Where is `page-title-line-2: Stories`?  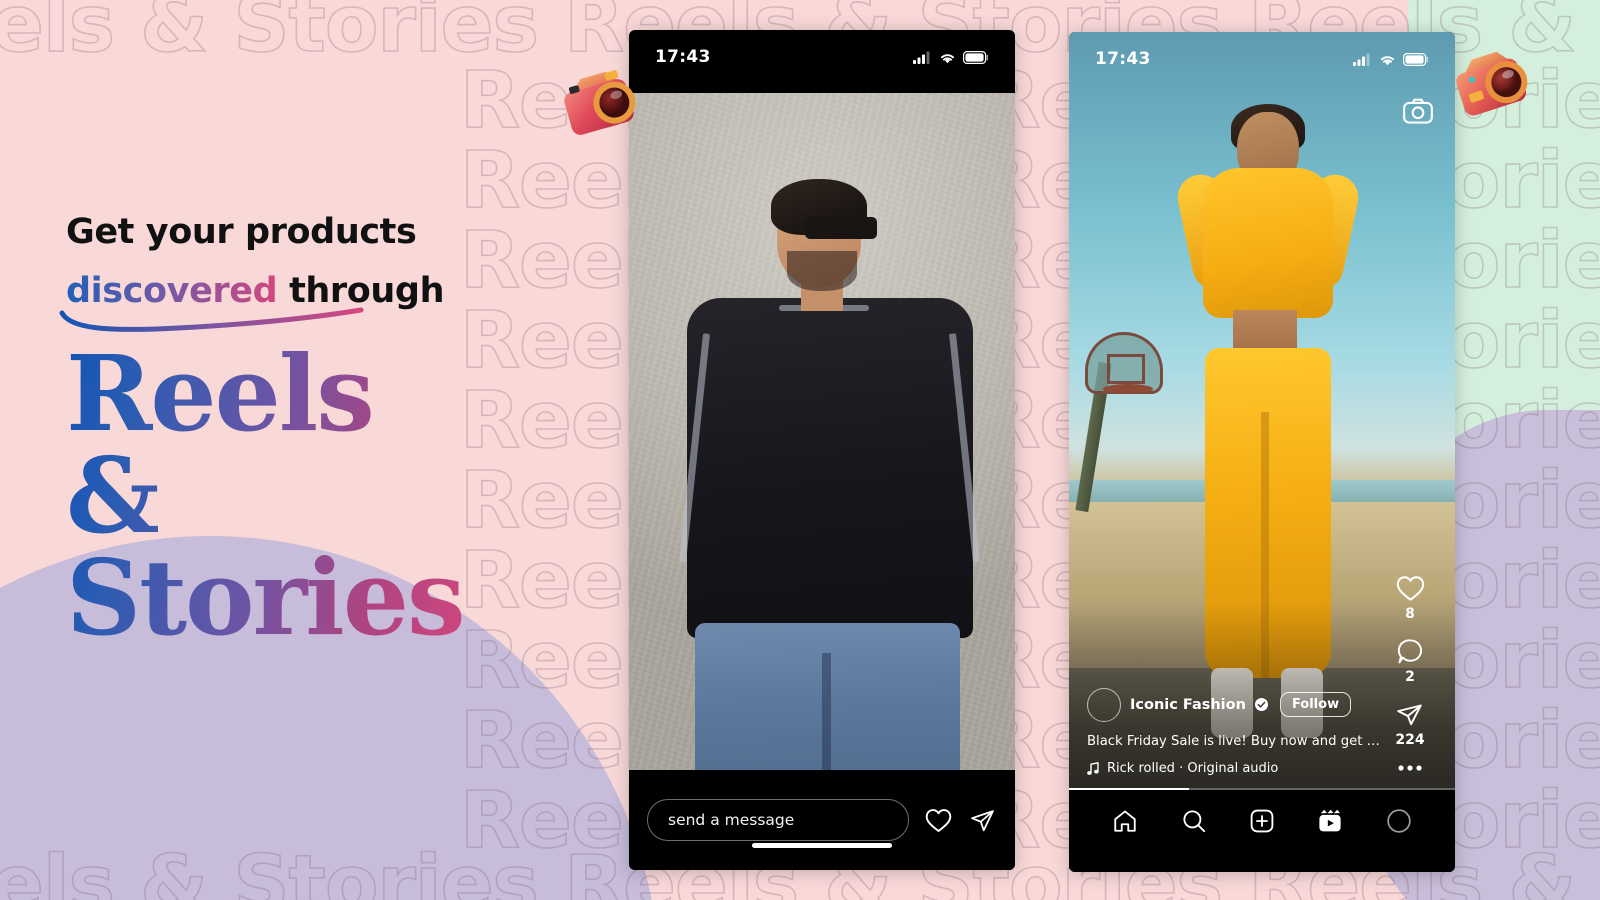 page-title-line-2: Stories is located at coordinates (265, 597).